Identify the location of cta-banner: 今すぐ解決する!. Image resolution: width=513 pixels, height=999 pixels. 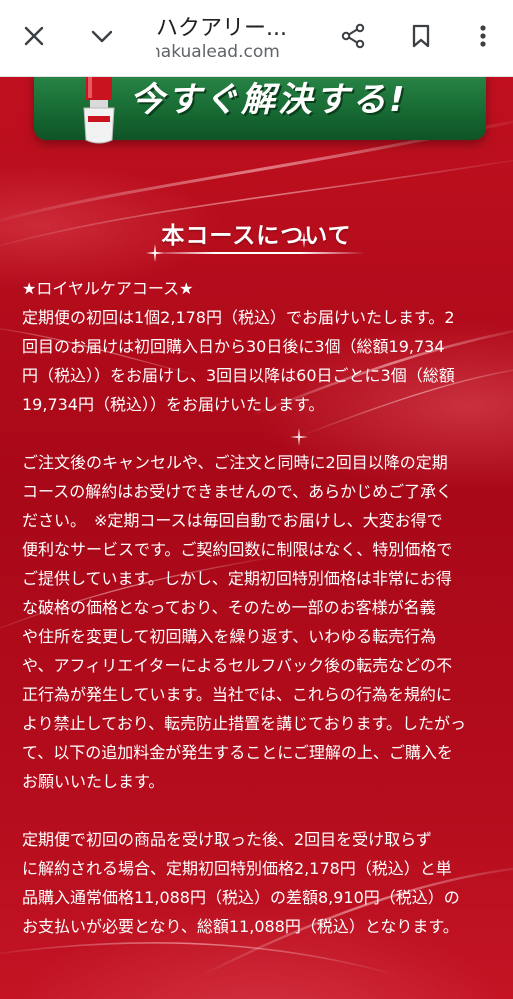
(260, 110).